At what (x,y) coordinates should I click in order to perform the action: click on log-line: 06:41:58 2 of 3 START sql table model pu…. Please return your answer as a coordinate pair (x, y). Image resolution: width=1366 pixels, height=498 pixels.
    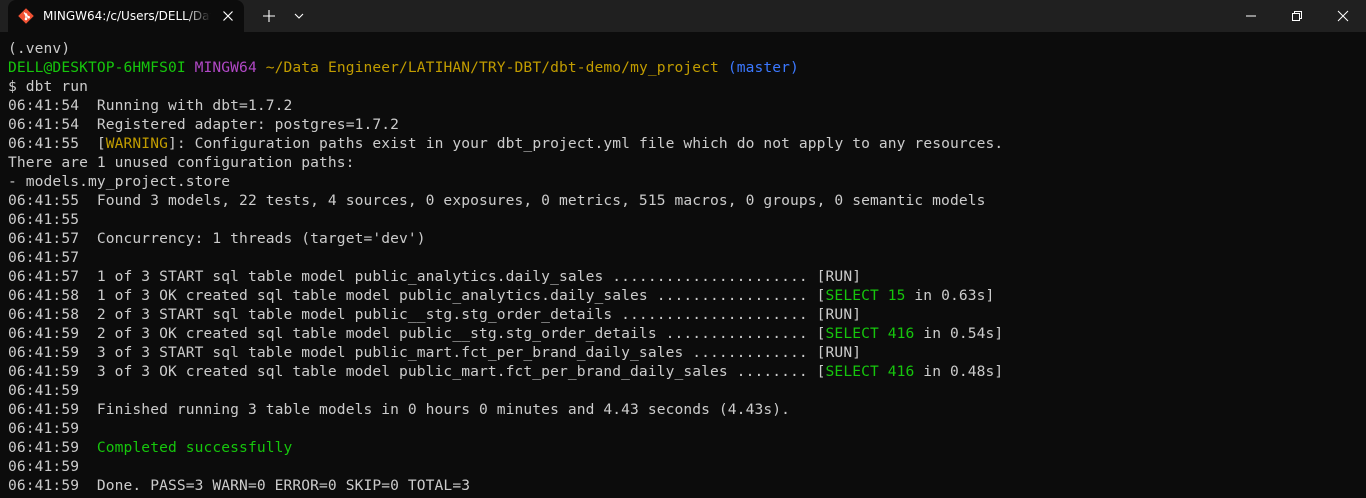
    Looking at the image, I should click on (505, 314).